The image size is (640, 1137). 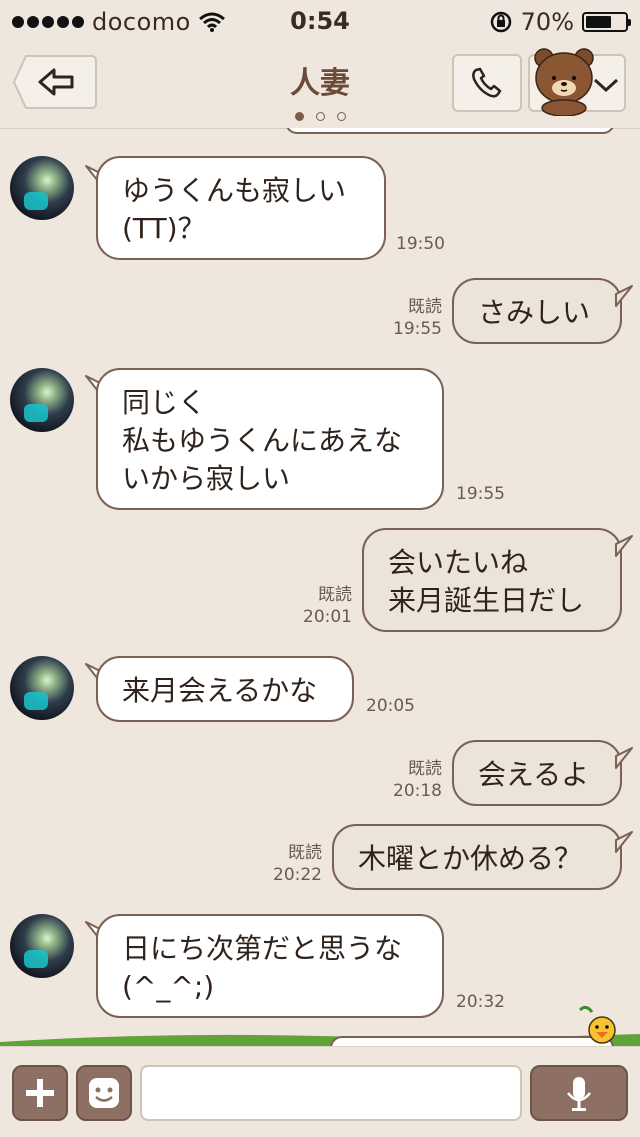 What do you see at coordinates (270, 439) in the screenshot?
I see `message-bubble: 同じく 私もゆうくんにあえな いから寂しい` at bounding box center [270, 439].